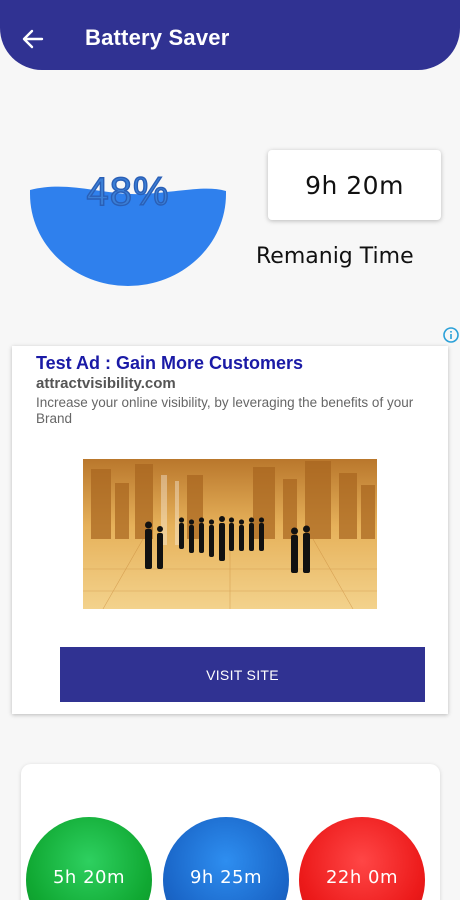 Image resolution: width=460 pixels, height=900 pixels. What do you see at coordinates (169, 363) in the screenshot?
I see `ad-title: Test Ad : Gain More Customers` at bounding box center [169, 363].